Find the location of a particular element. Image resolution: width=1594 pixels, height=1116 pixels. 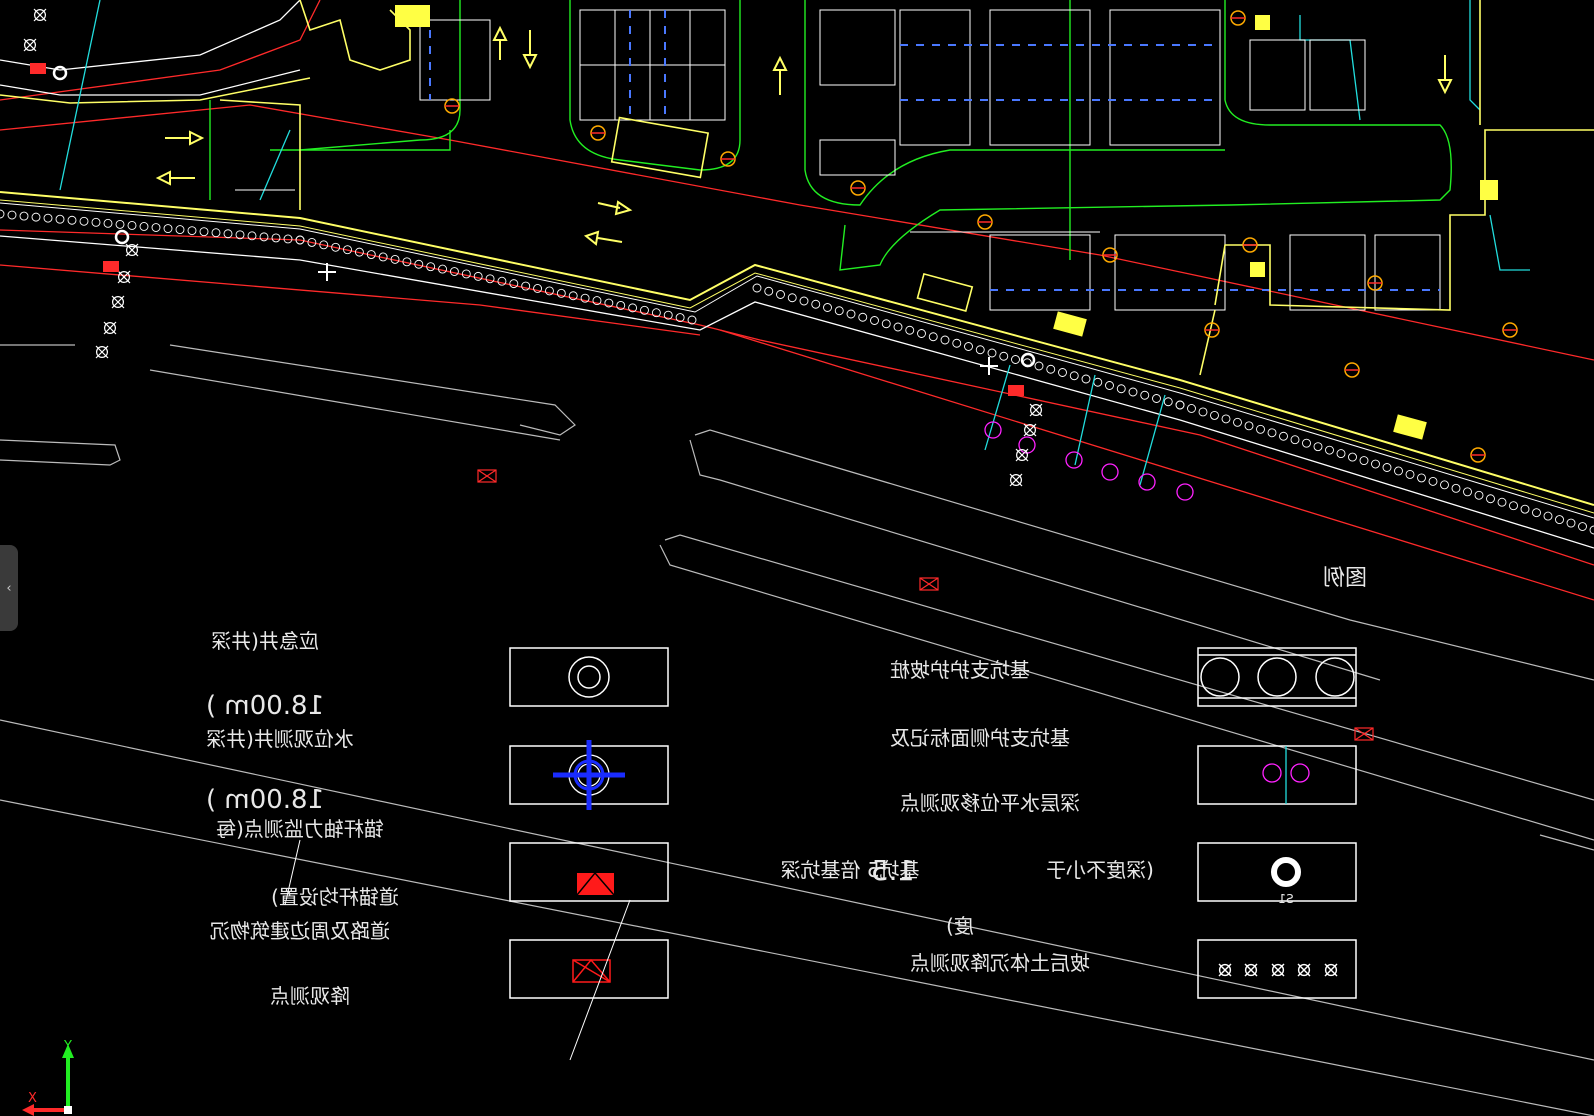

collapse-panel-tab: ‹ is located at coordinates (9, 588).